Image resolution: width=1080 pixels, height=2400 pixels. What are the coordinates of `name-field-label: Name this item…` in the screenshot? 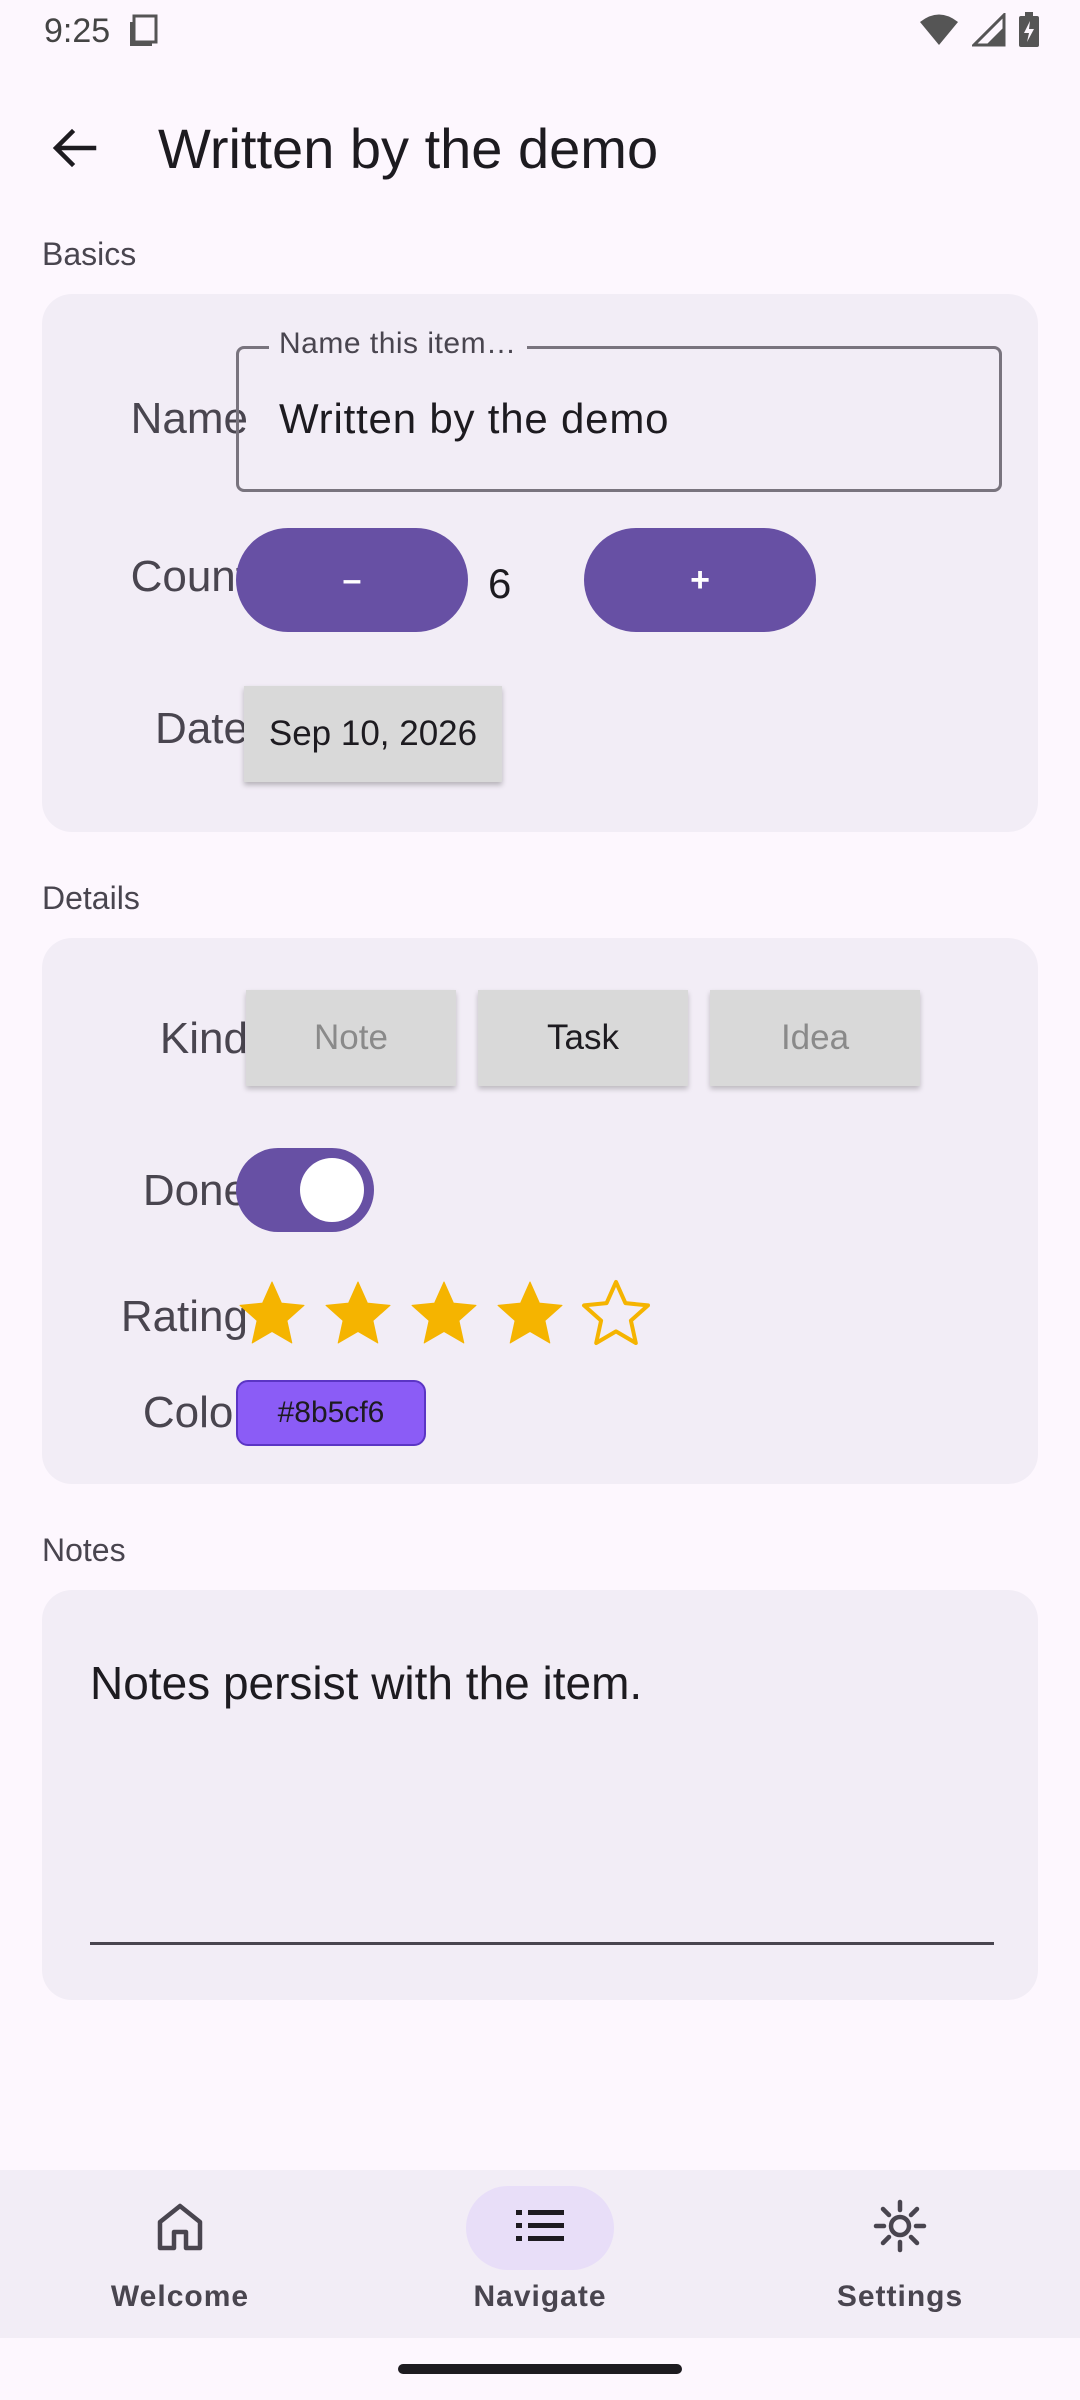 It's located at (398, 344).